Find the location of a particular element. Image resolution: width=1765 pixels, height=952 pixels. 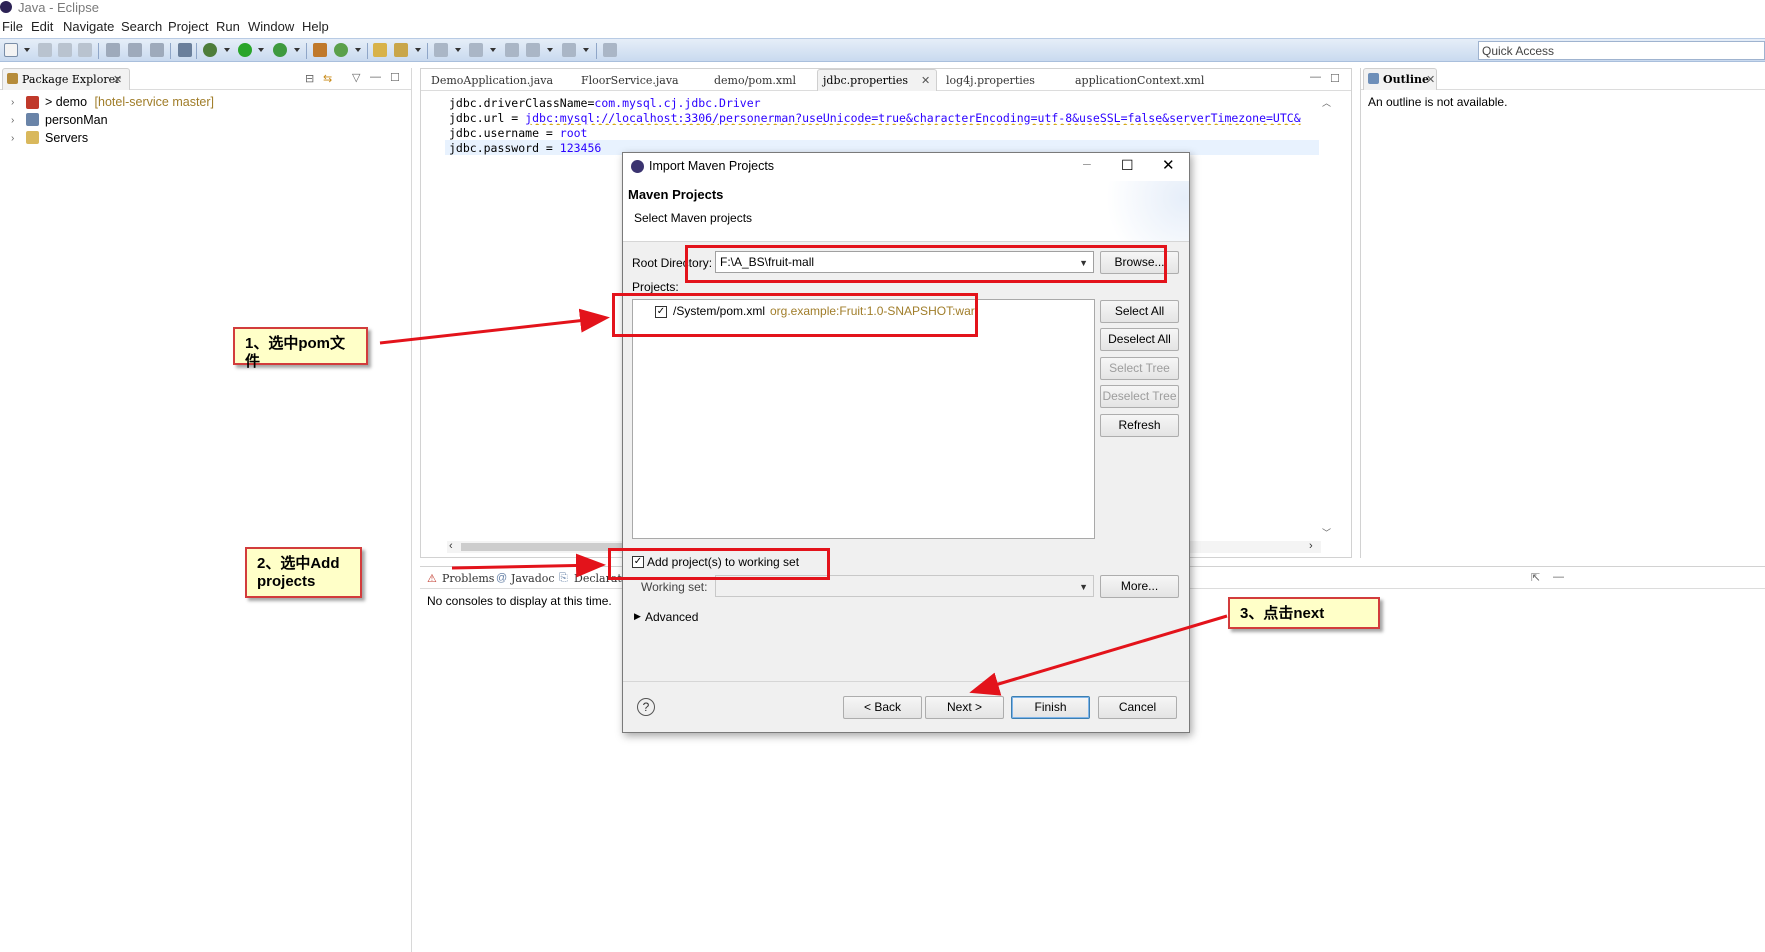

working-set-label: Working set: is located at coordinates (674, 587).